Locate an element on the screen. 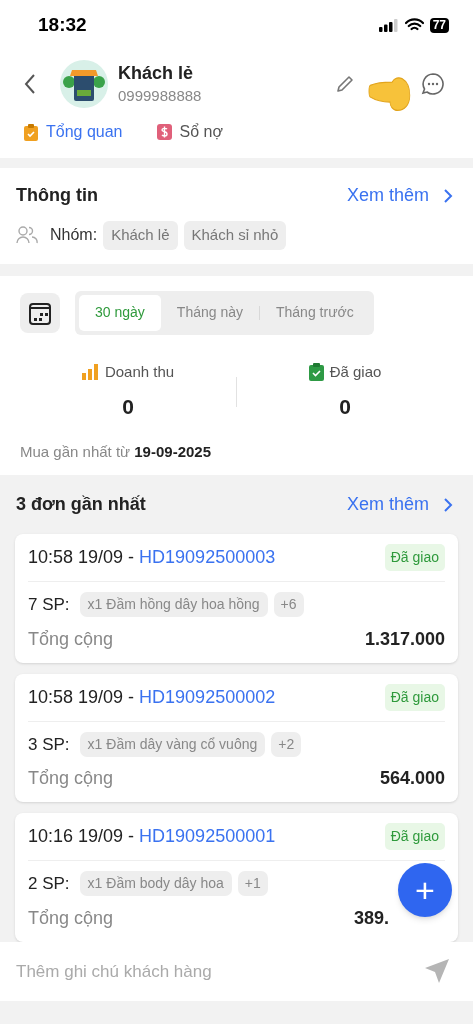 This screenshot has width=473, height=1024. more-items-tag: +1 is located at coordinates (252, 884).